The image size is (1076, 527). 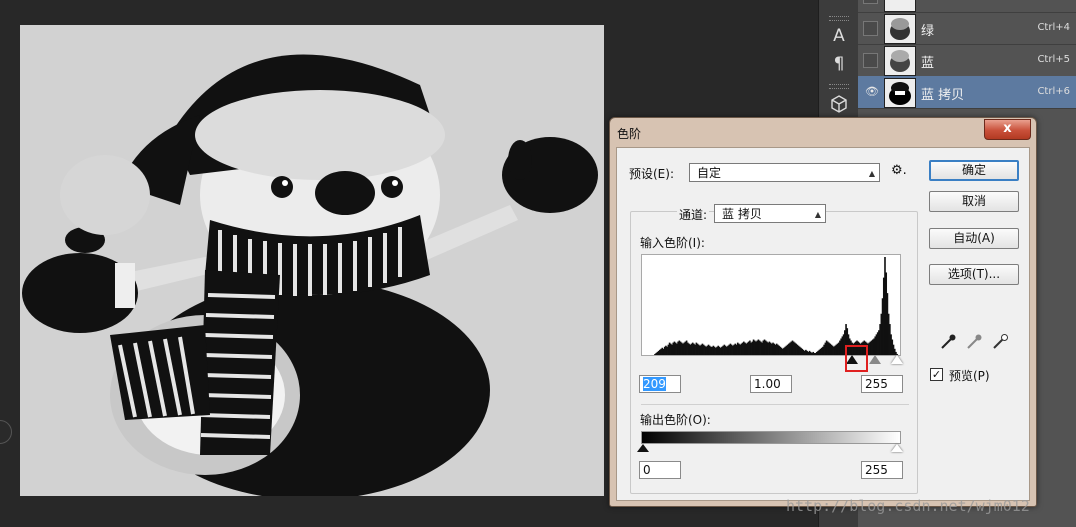 What do you see at coordinates (776, 306) in the screenshot?
I see `histogram-graph` at bounding box center [776, 306].